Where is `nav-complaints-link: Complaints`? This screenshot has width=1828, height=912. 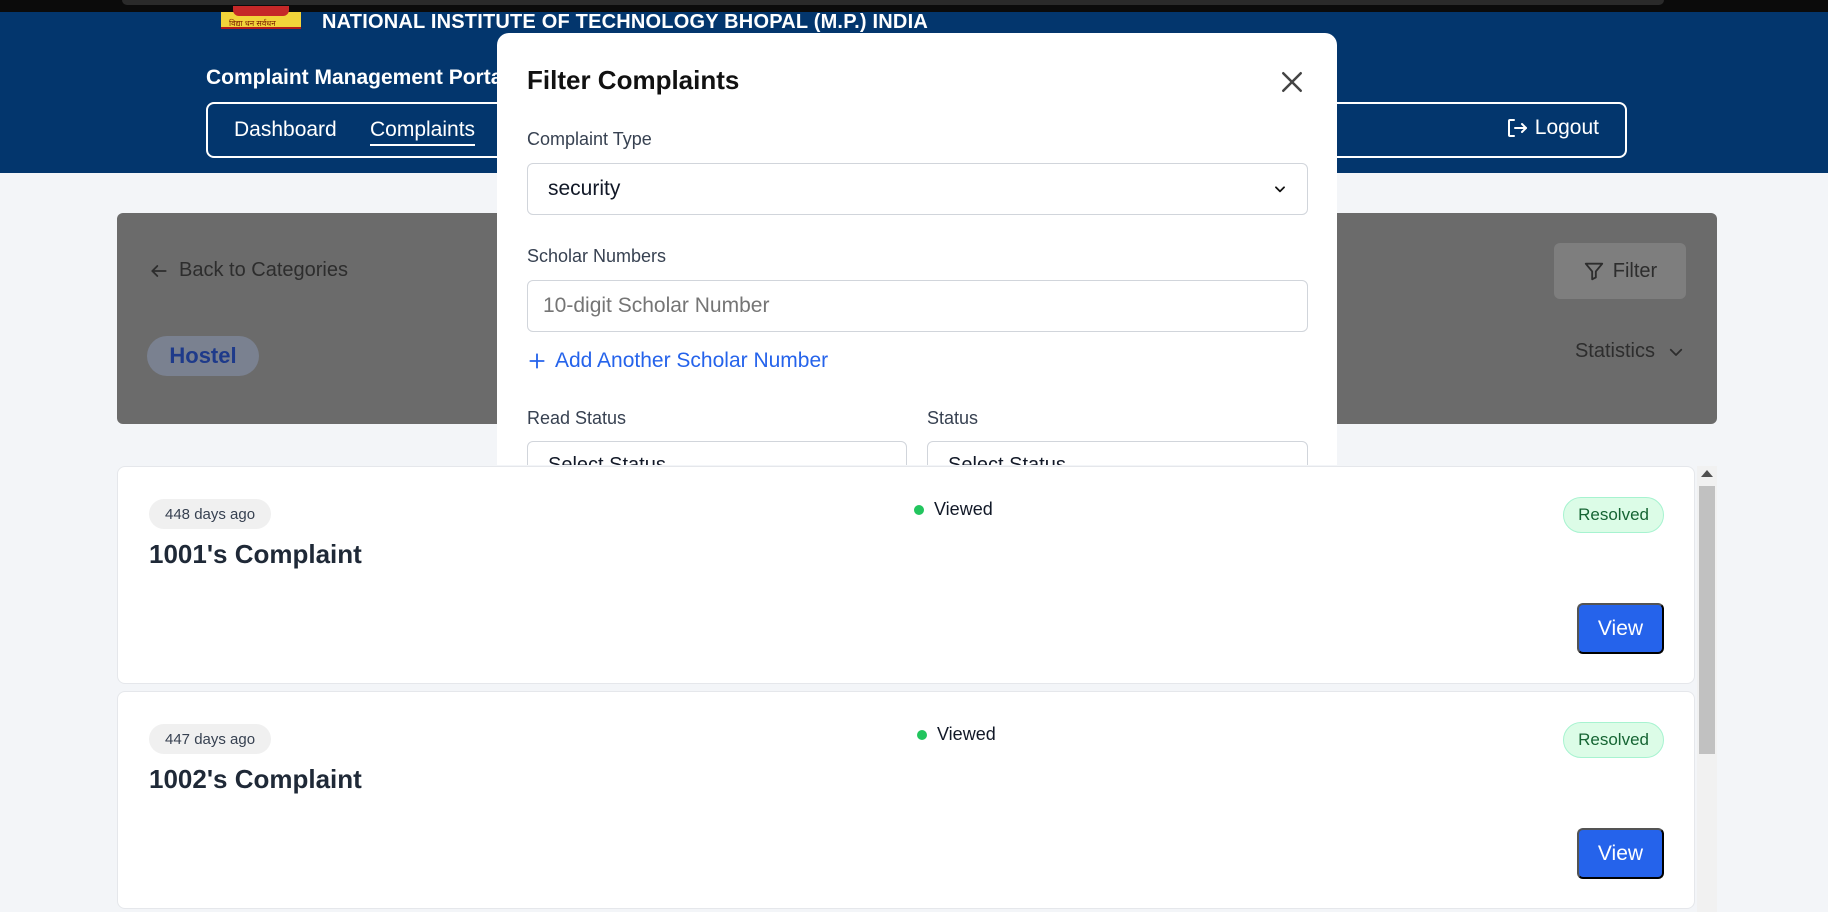 nav-complaints-link: Complaints is located at coordinates (423, 132).